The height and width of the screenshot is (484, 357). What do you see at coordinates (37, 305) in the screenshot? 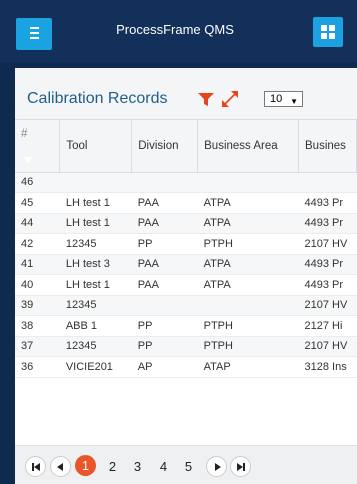
I see `cell-number: 39` at bounding box center [37, 305].